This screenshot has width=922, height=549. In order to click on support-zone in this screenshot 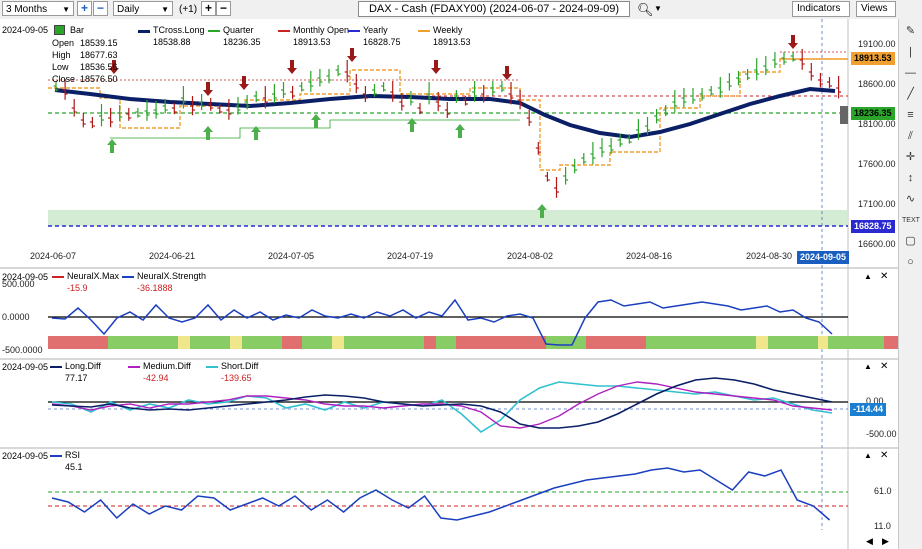, I will do `click(448, 218)`.